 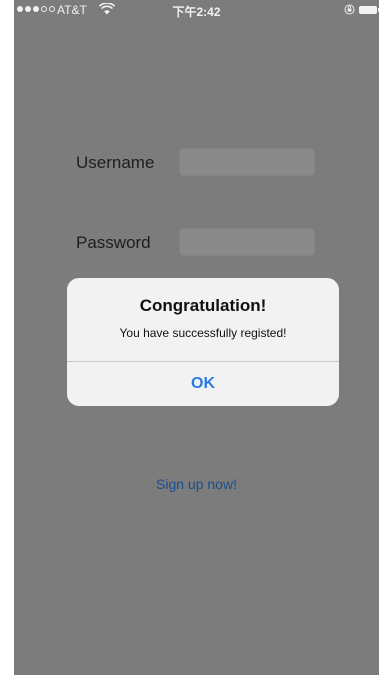 I want to click on username-input, so click(x=247, y=162).